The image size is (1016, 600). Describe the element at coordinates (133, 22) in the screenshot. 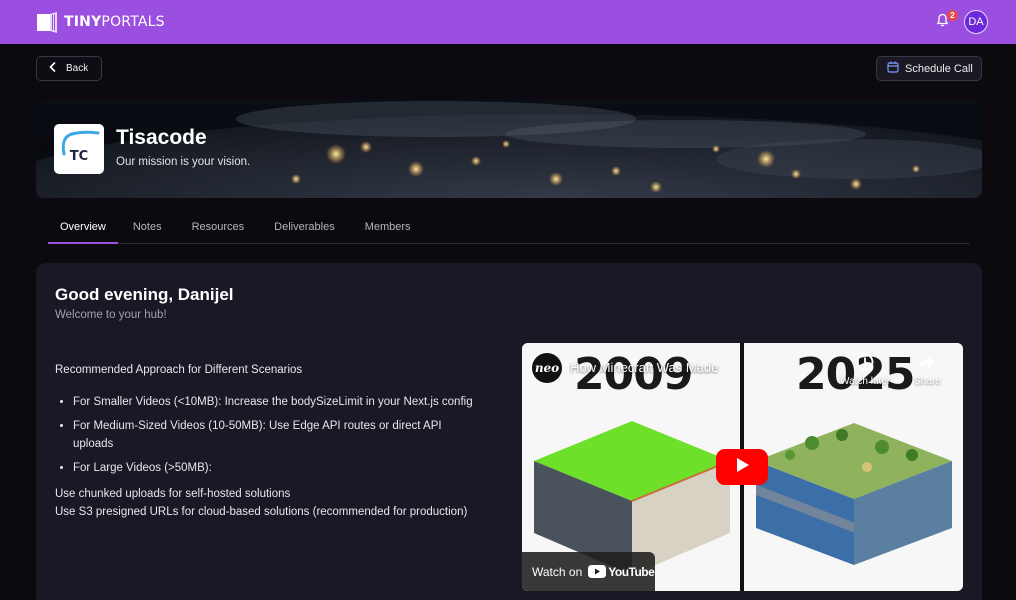

I see `brand-light: PORTALS` at that location.